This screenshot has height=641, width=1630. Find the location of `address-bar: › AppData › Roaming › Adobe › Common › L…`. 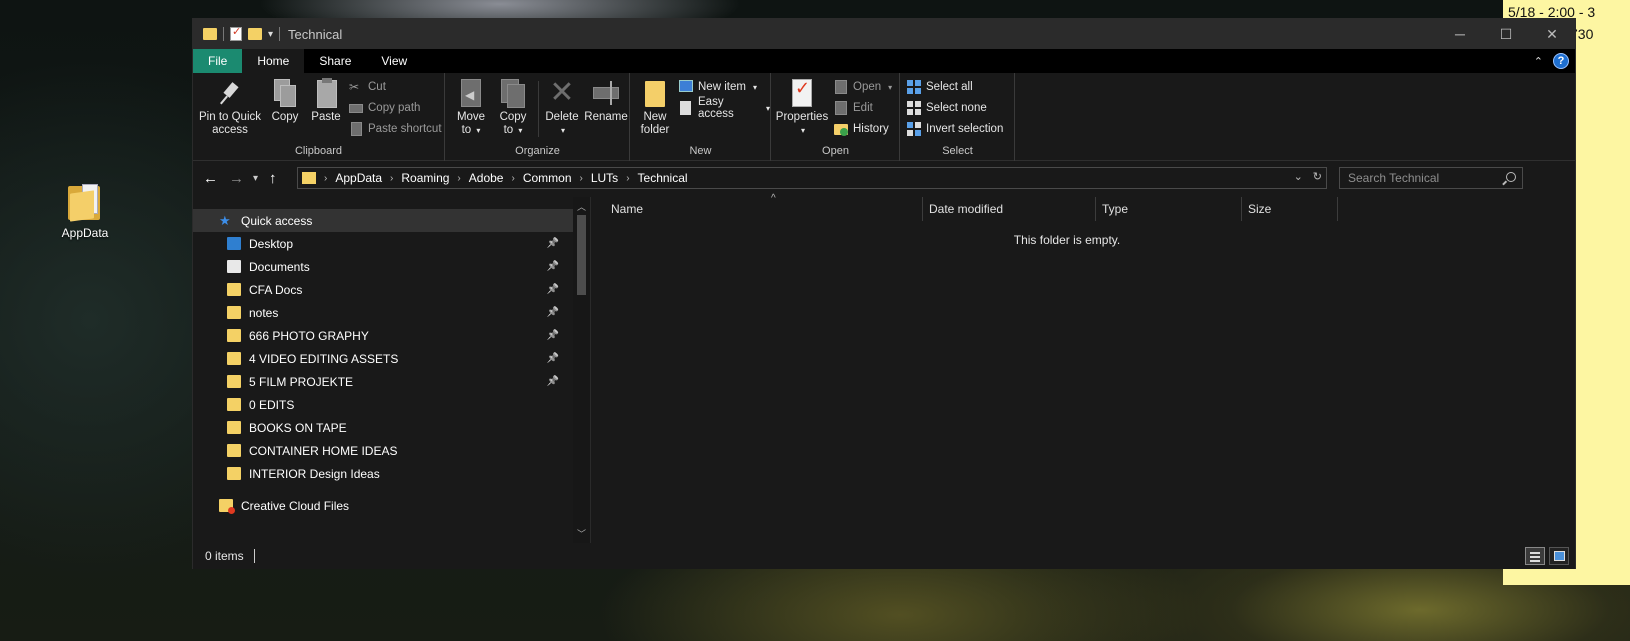

address-bar: › AppData › Roaming › Adobe › Common › L… is located at coordinates (812, 178).